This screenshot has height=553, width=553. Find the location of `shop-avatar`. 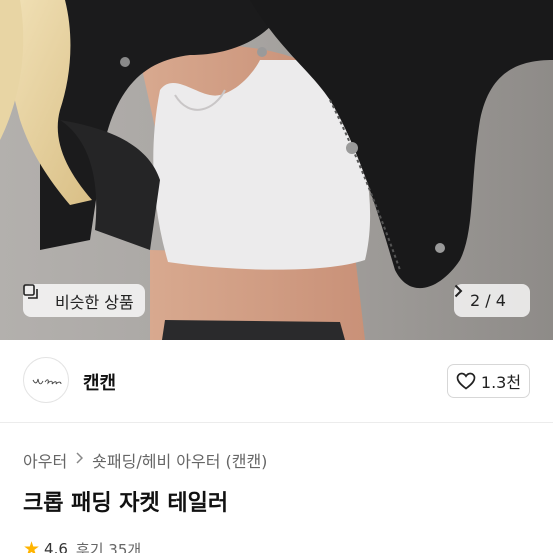

shop-avatar is located at coordinates (46, 380).